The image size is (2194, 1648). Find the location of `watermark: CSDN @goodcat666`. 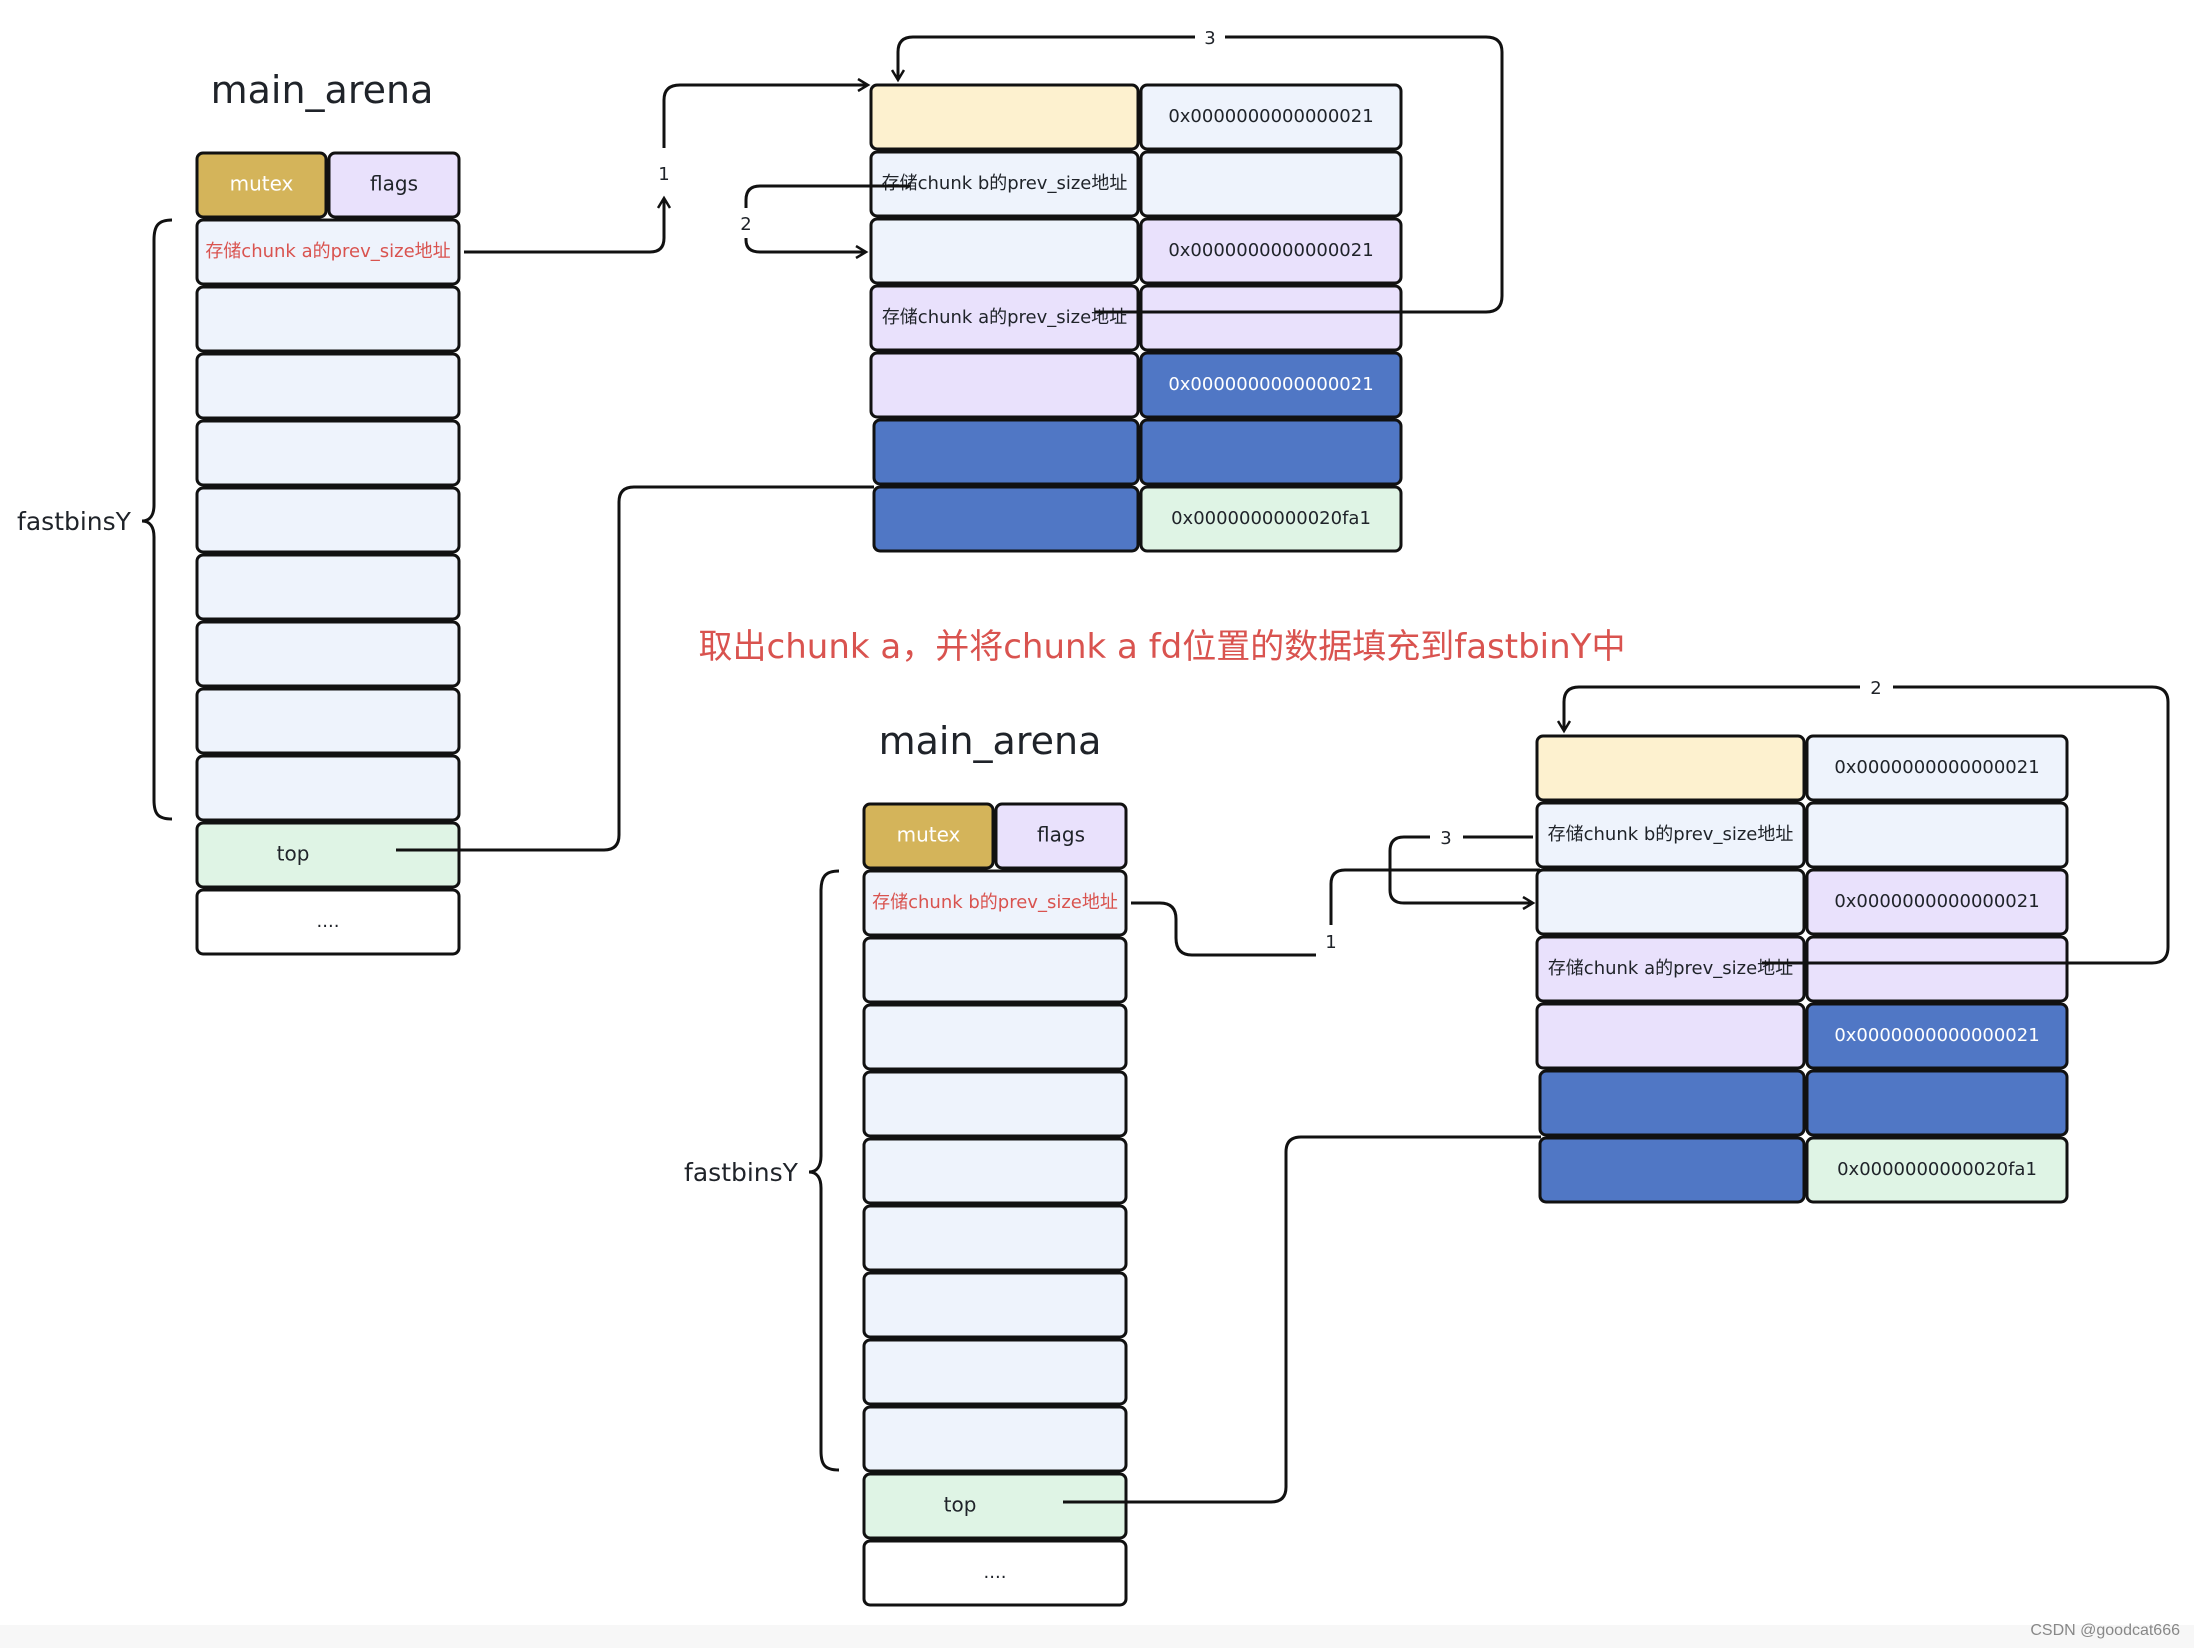

watermark: CSDN @goodcat666 is located at coordinates (2105, 1630).